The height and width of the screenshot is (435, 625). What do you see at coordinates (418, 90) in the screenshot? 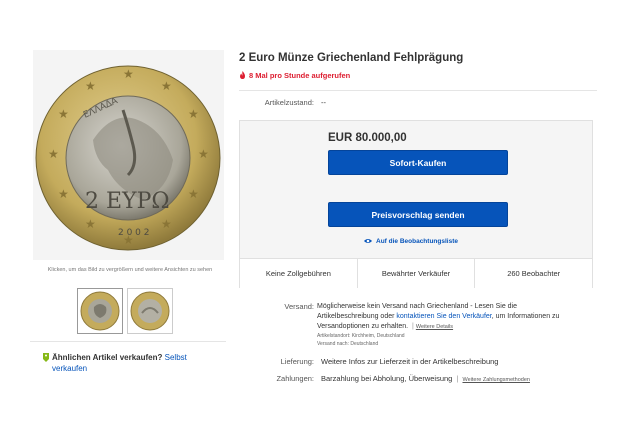
I see `title-divider` at bounding box center [418, 90].